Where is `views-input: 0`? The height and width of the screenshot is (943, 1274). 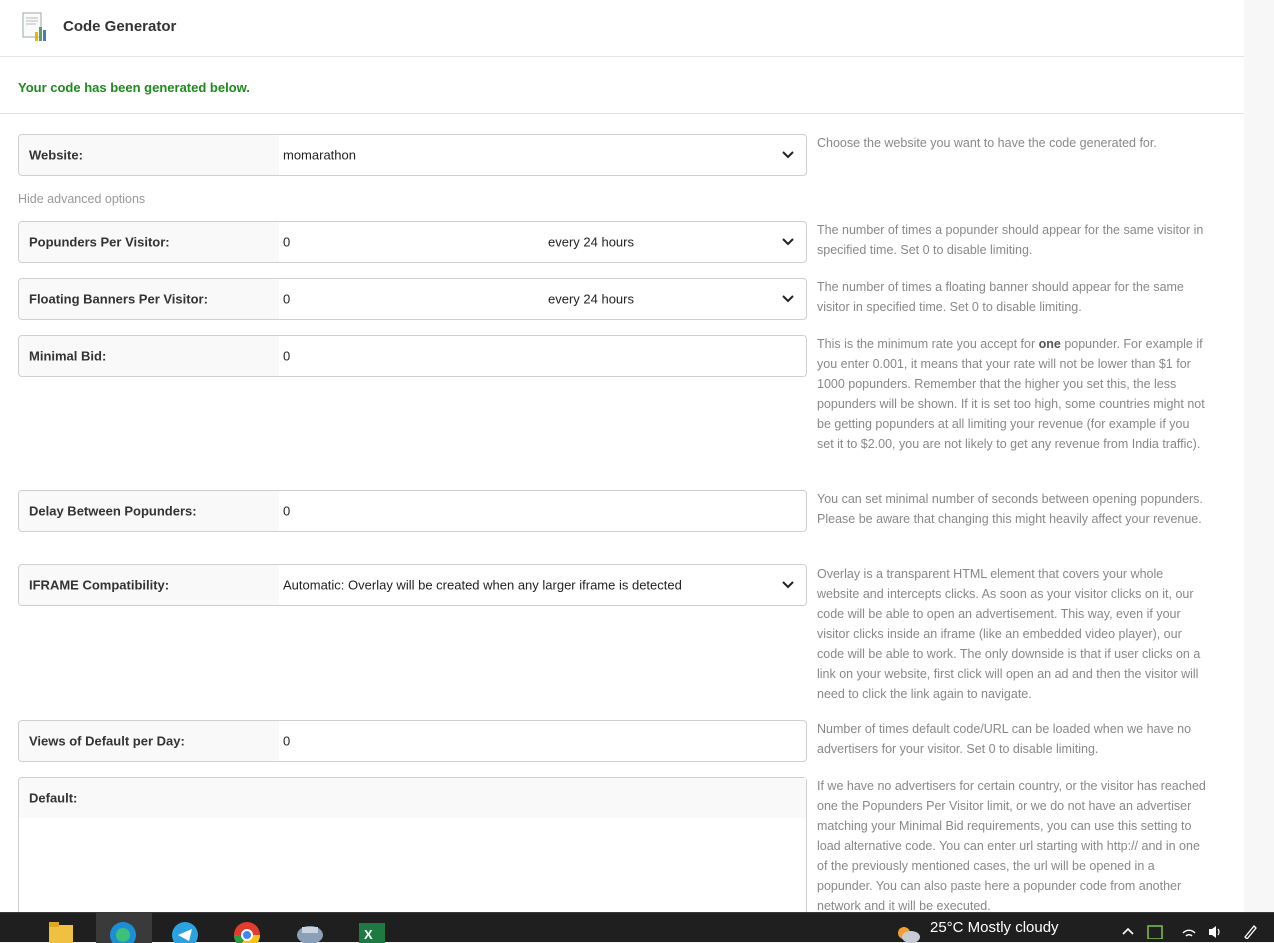
views-input: 0 is located at coordinates (286, 741).